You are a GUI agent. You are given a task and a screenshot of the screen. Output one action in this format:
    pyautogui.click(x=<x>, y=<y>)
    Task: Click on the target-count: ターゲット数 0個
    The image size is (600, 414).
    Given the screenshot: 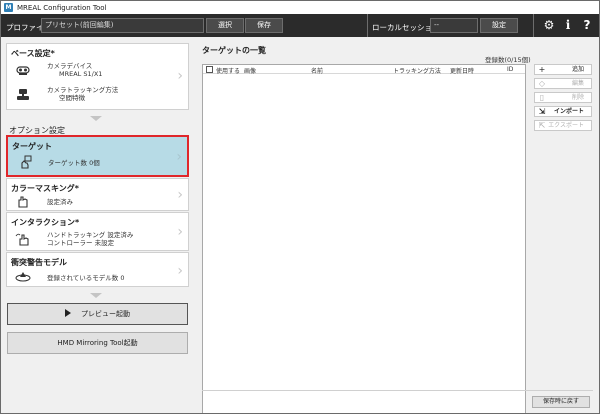 What is the action you would take?
    pyautogui.click(x=74, y=163)
    